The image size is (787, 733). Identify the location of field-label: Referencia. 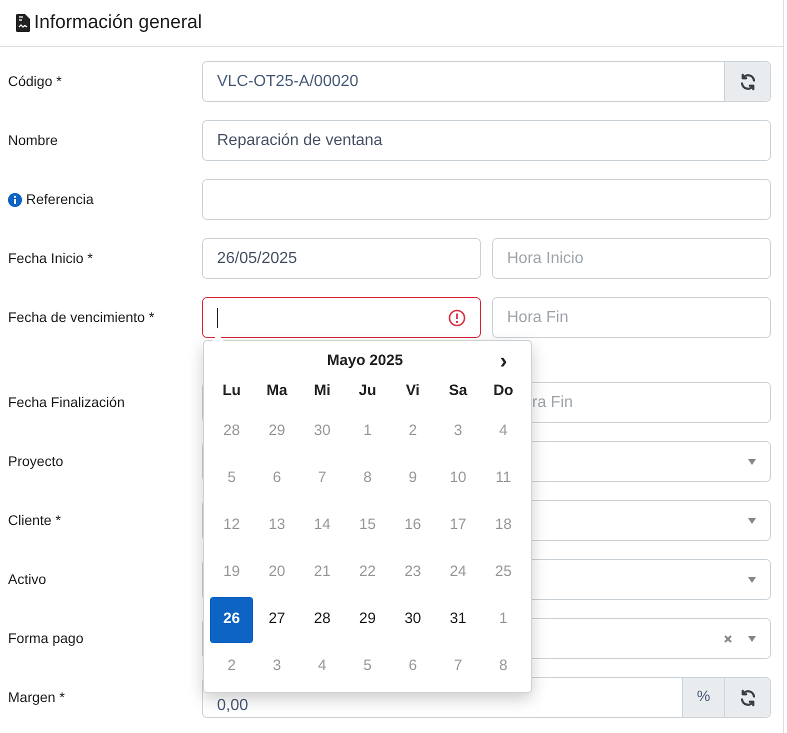
(60, 199).